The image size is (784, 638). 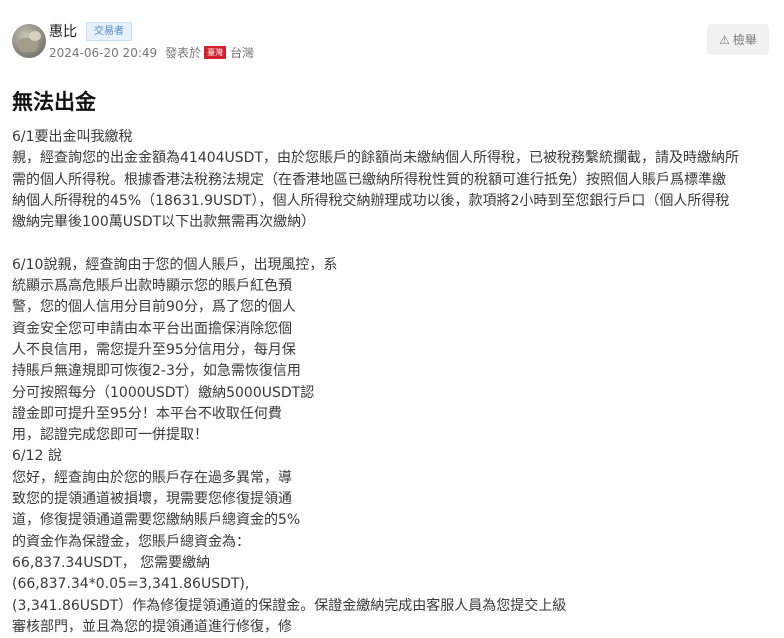 What do you see at coordinates (152, 286) in the screenshot?
I see `body-line: 統顯示爲高危賬戶出款時顯示您的賬戶紅色預` at bounding box center [152, 286].